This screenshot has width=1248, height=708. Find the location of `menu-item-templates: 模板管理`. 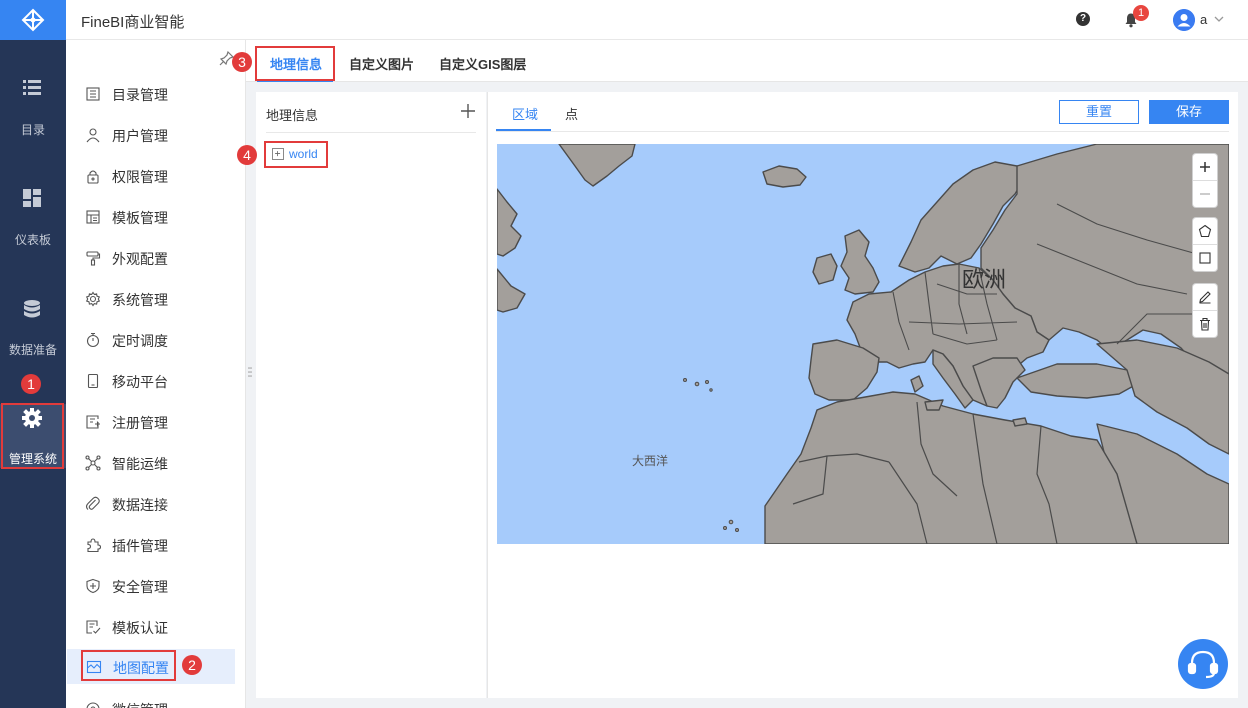

menu-item-templates: 模板管理 is located at coordinates (156, 216).